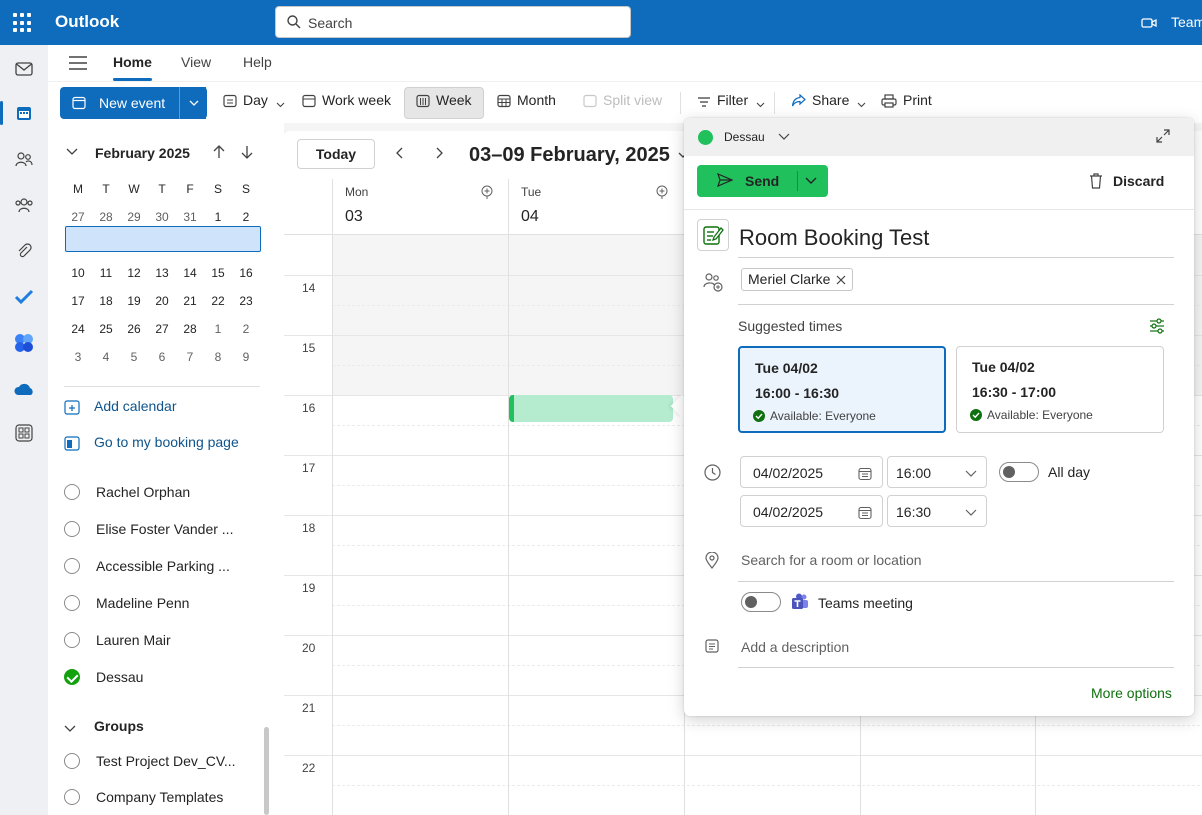 This screenshot has width=1202, height=815. What do you see at coordinates (190, 357) in the screenshot?
I see `mini-day: 7` at bounding box center [190, 357].